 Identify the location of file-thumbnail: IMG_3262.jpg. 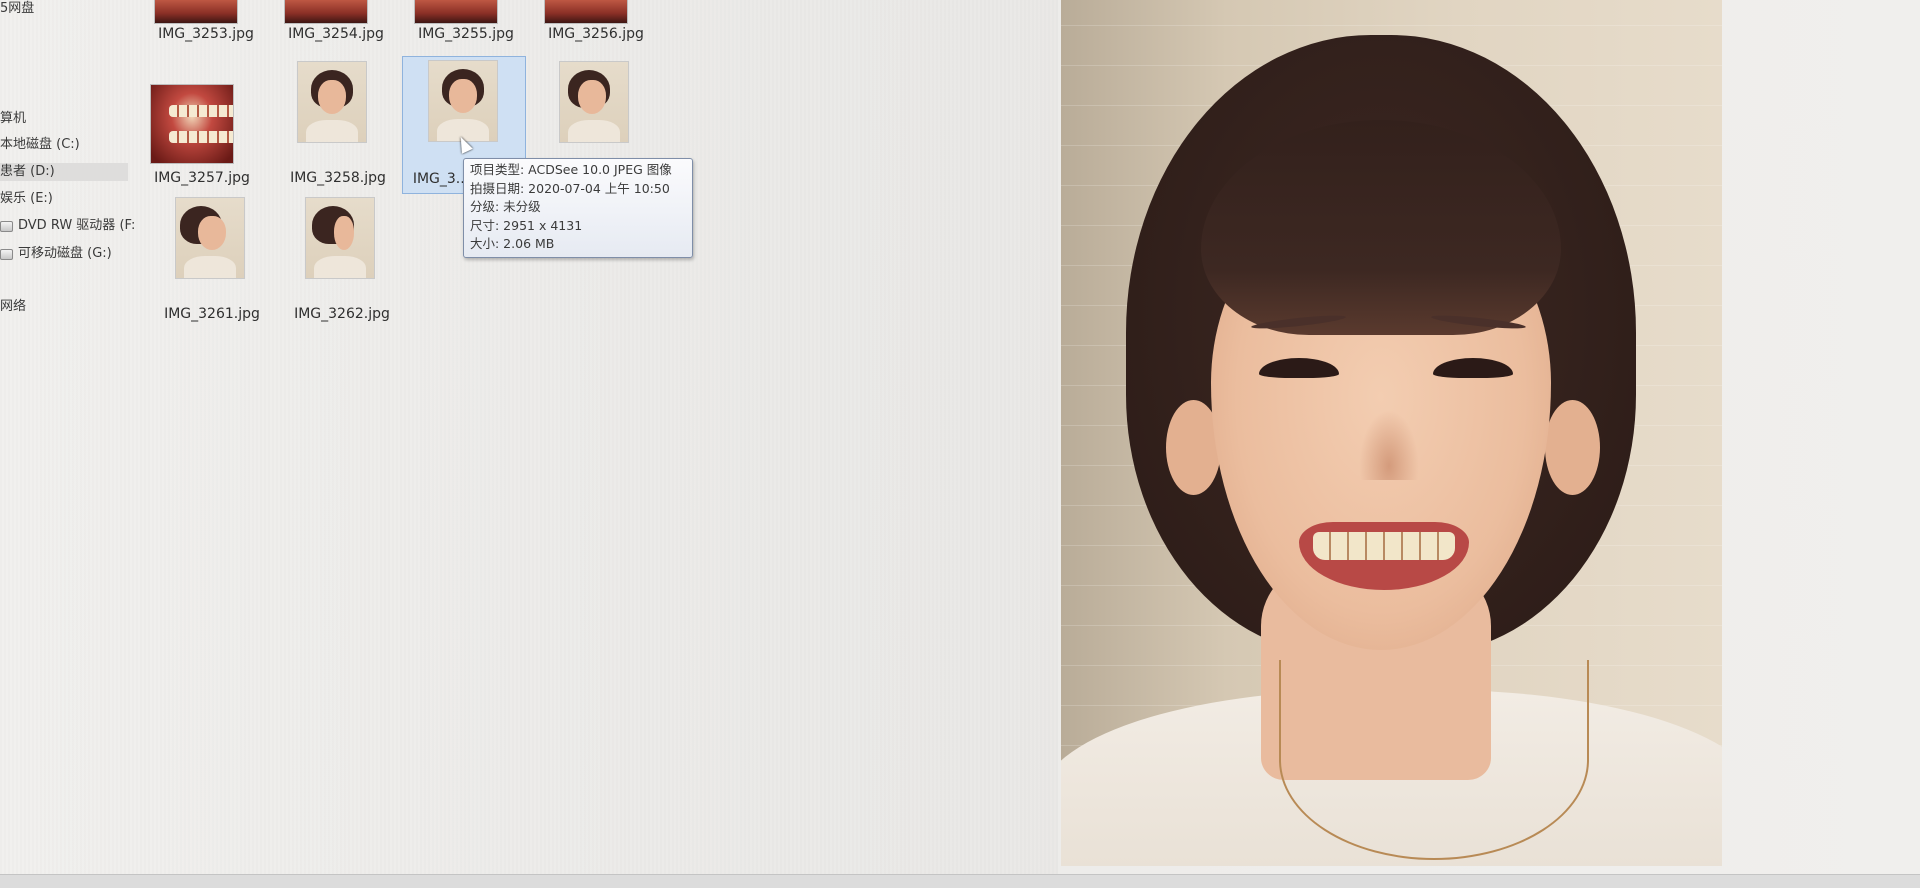
(343, 259).